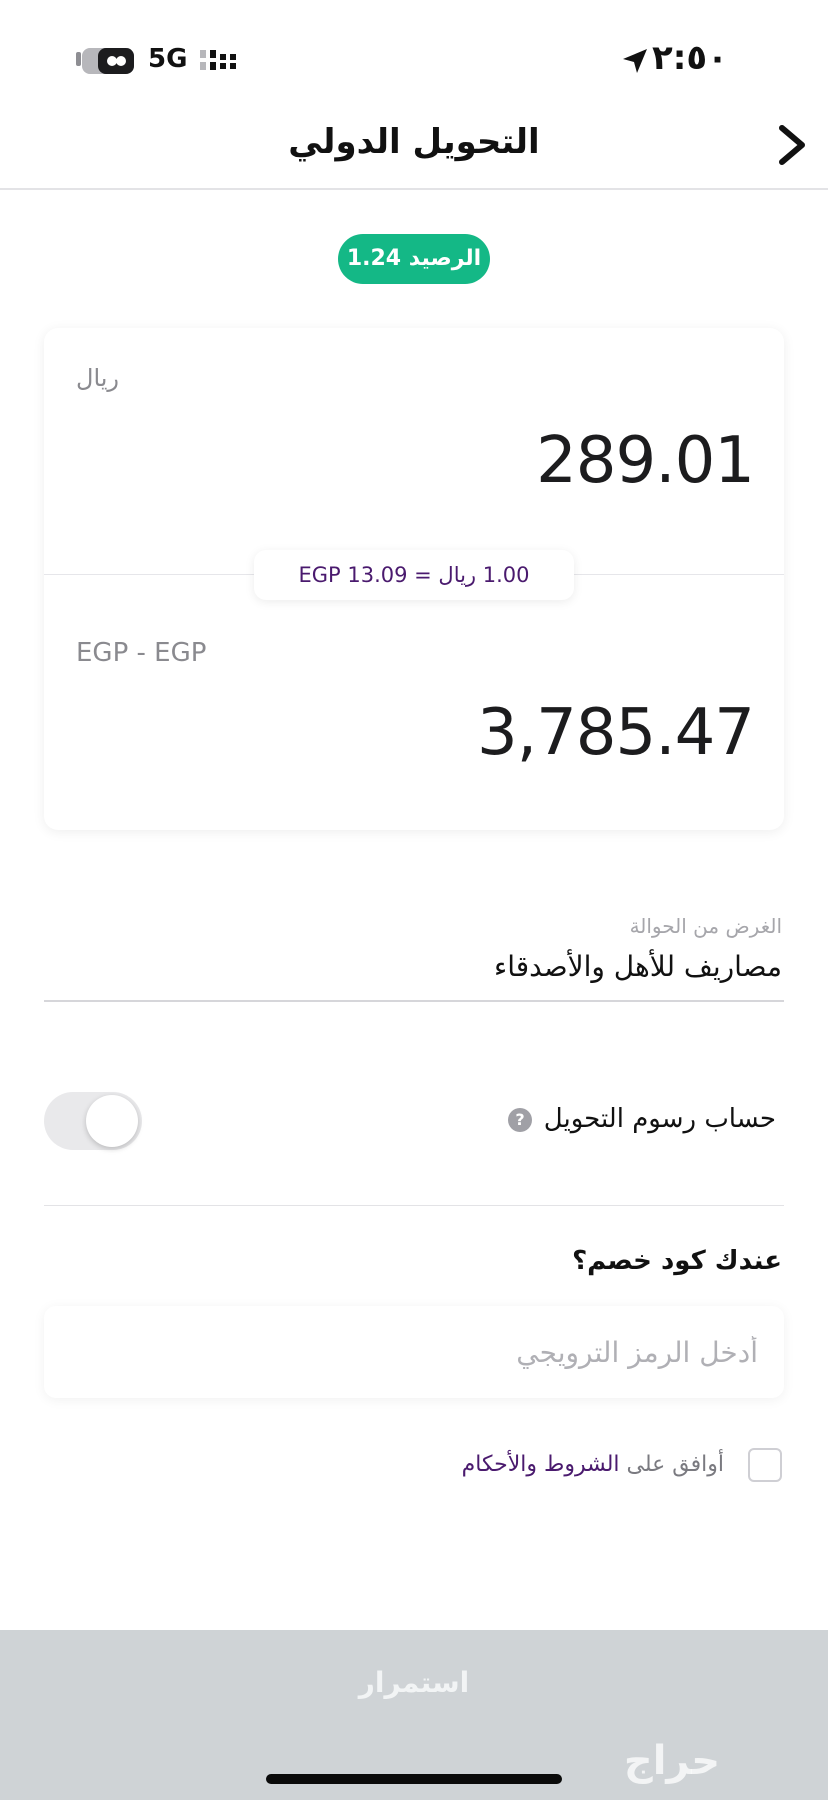 This screenshot has height=1800, width=828. What do you see at coordinates (671, 1464) in the screenshot?
I see `terms-prefix: أوافق على` at bounding box center [671, 1464].